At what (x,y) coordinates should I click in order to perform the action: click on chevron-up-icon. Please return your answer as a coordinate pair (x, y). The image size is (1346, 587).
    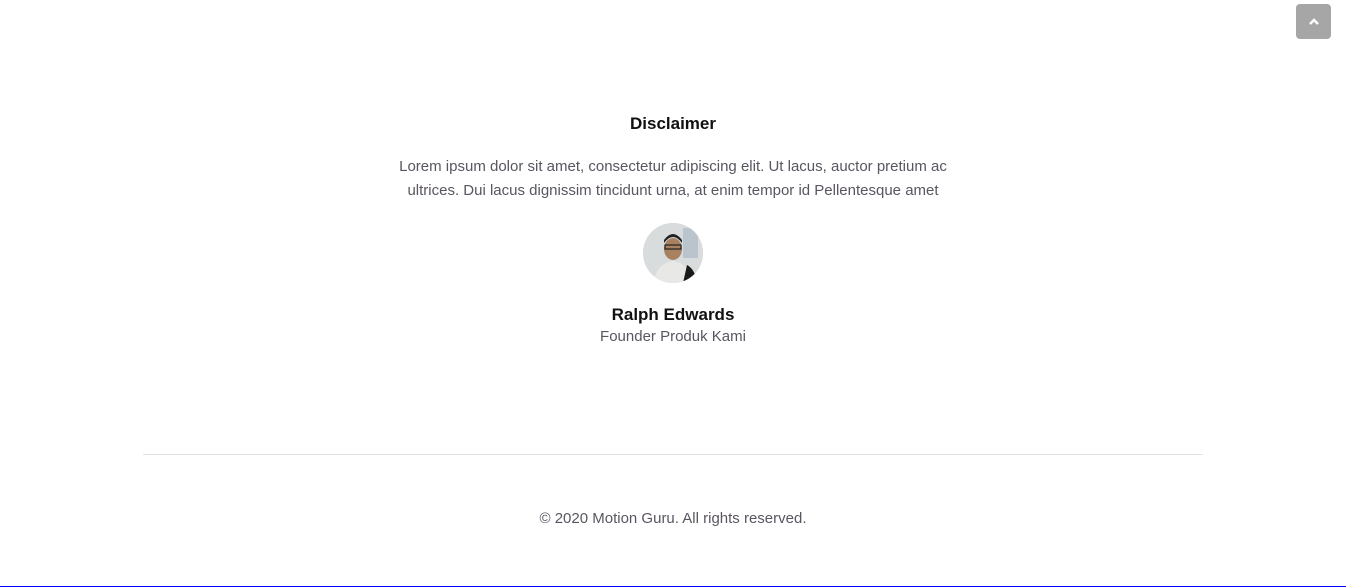
    Looking at the image, I should click on (1313, 21).